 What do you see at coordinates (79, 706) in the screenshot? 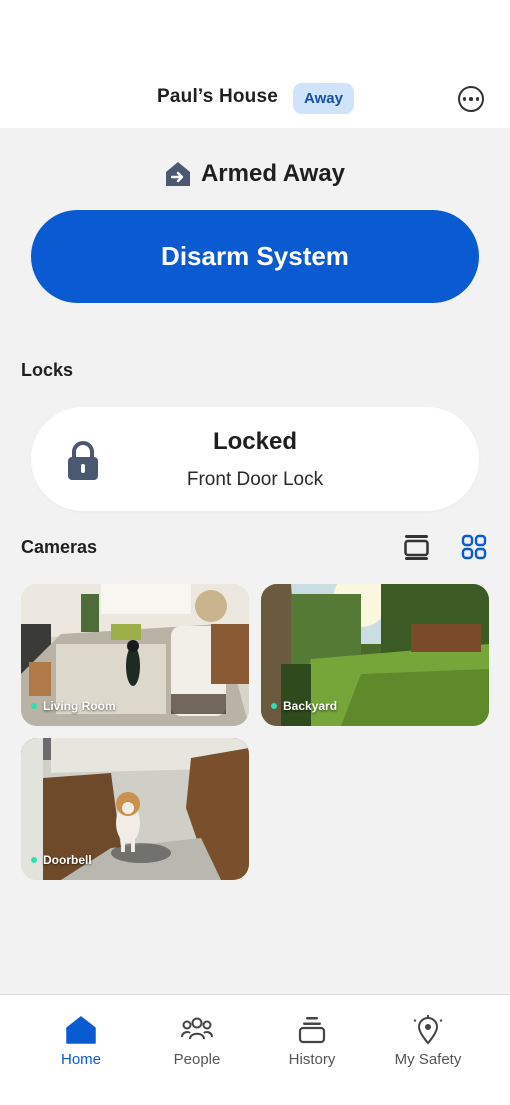
I see `camera-name: Living Room` at bounding box center [79, 706].